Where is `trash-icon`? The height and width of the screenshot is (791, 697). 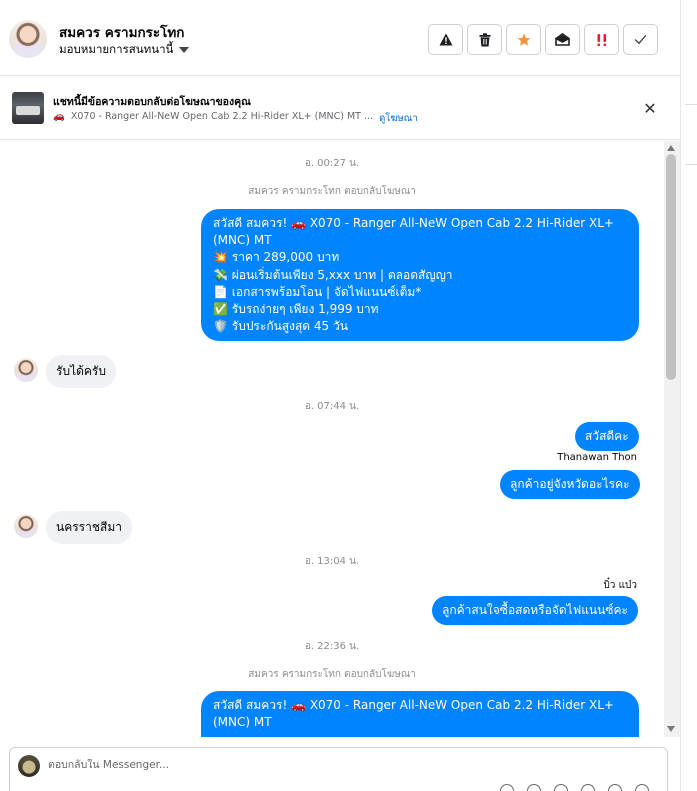 trash-icon is located at coordinates (484, 39).